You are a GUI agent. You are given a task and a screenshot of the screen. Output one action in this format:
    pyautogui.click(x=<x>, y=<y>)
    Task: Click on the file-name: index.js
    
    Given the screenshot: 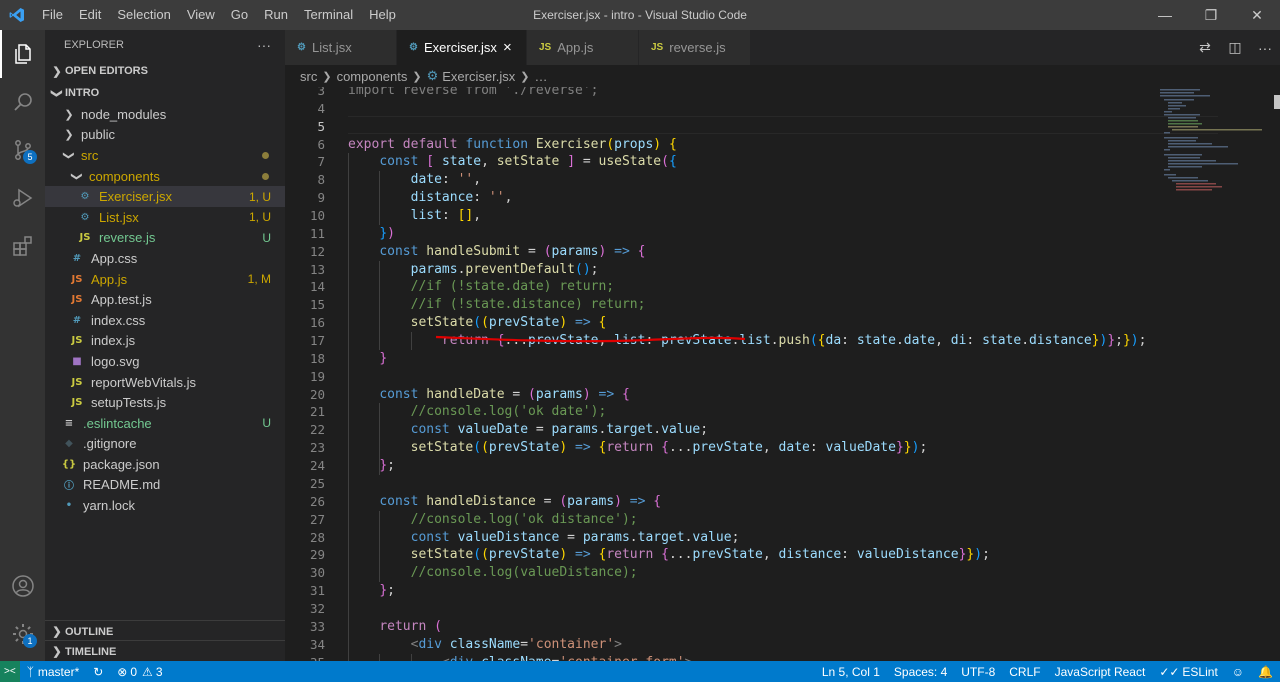 What is the action you would take?
    pyautogui.click(x=113, y=341)
    